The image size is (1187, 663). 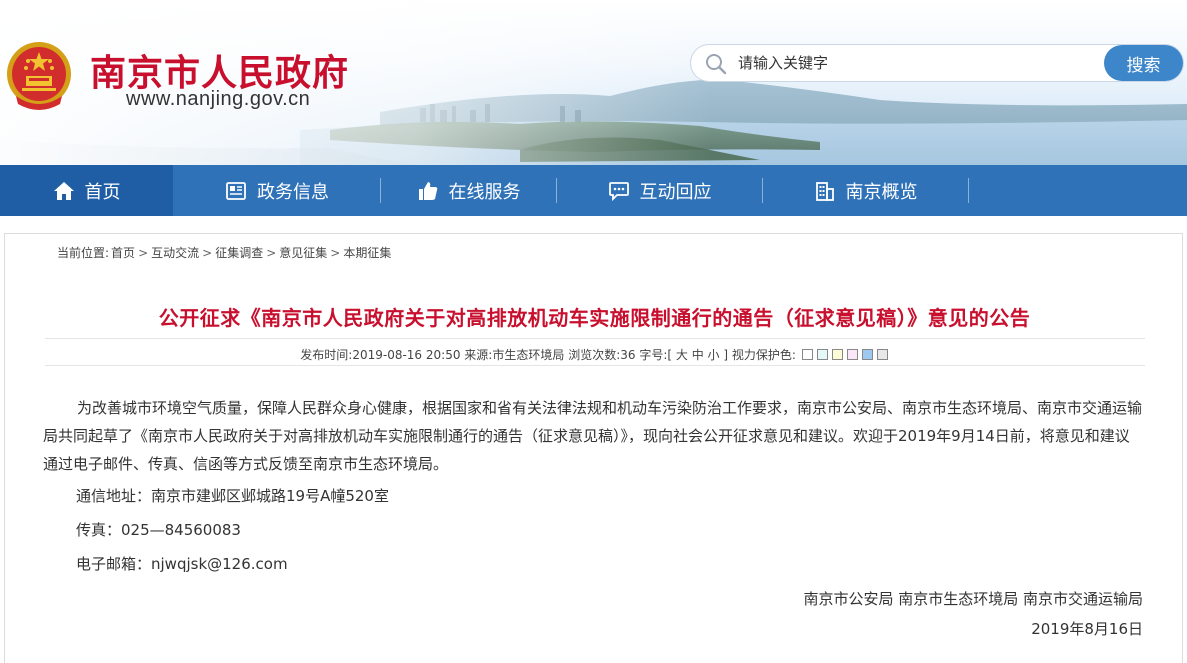 I want to click on email-line: 电子邮箱：njwqjsk@126.com, so click(x=182, y=564).